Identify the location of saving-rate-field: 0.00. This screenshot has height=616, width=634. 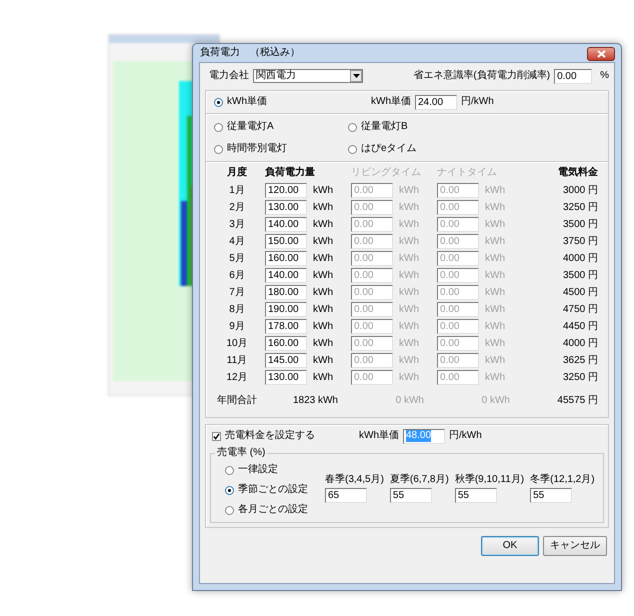
(573, 76).